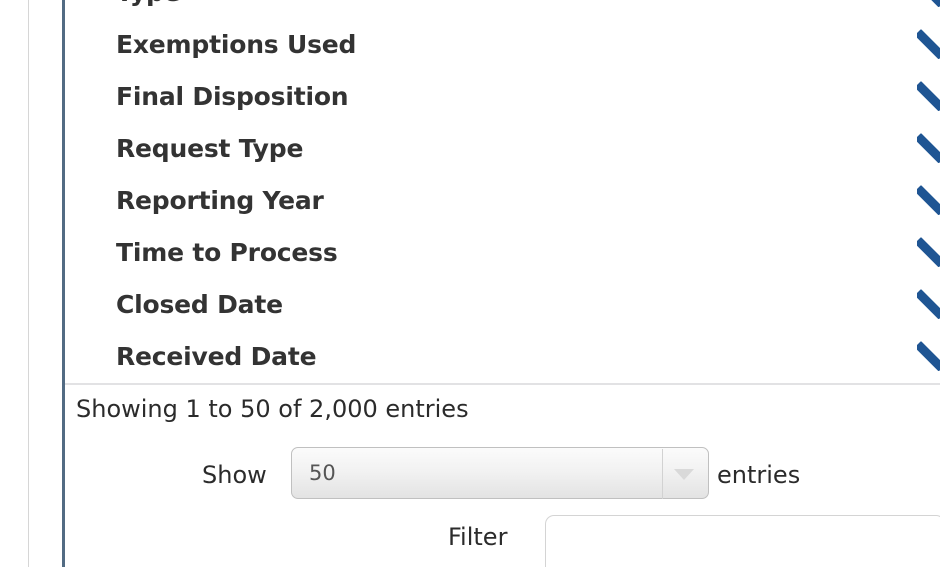 The width and height of the screenshot is (940, 567). Describe the element at coordinates (502, 9) in the screenshot. I see `list-item: Type` at that location.